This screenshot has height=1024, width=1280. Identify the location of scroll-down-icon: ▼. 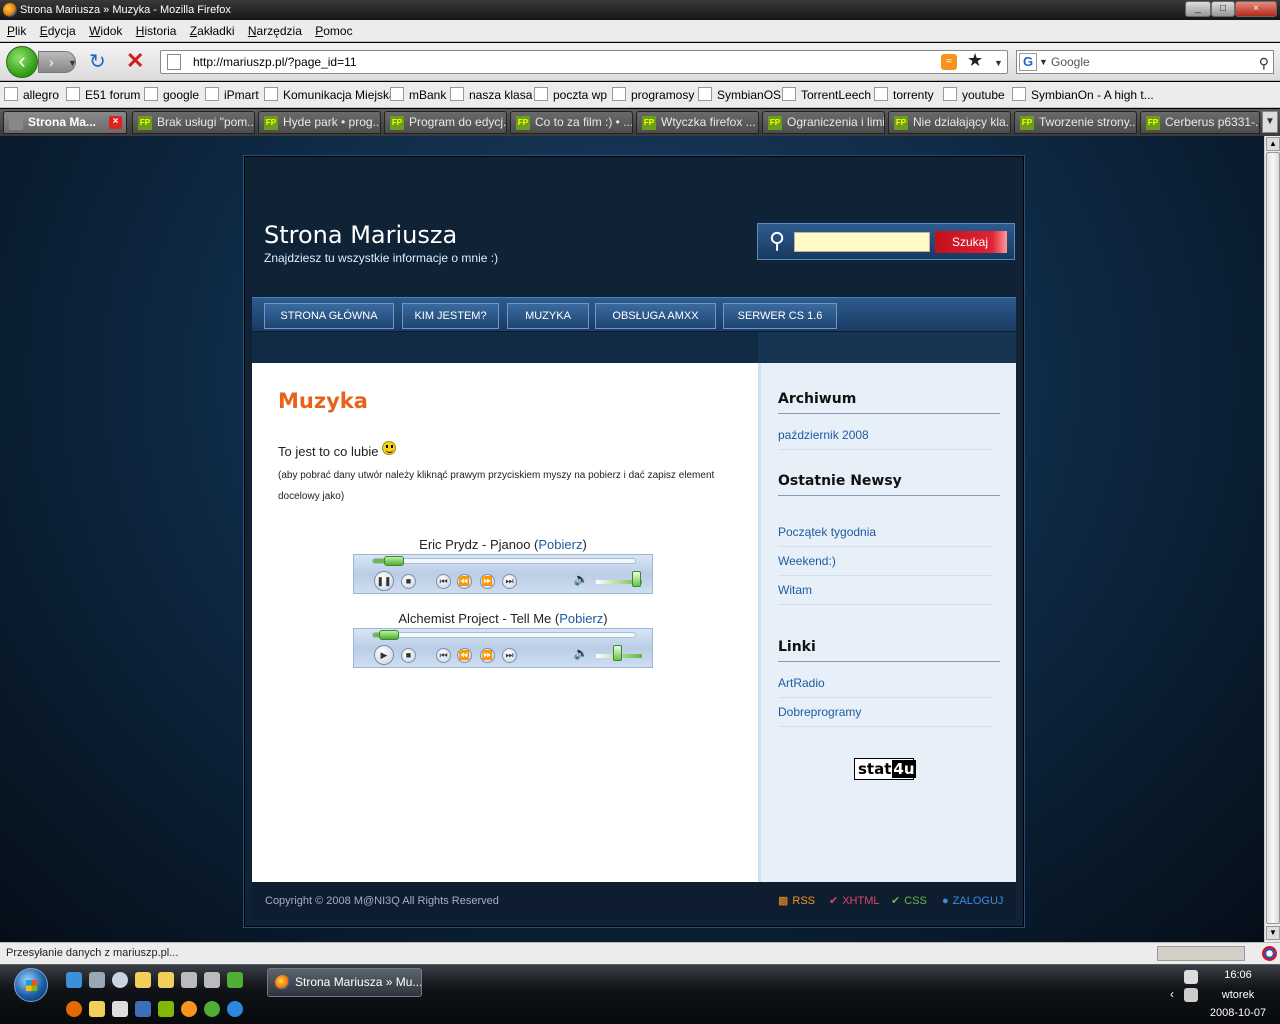
(1273, 933).